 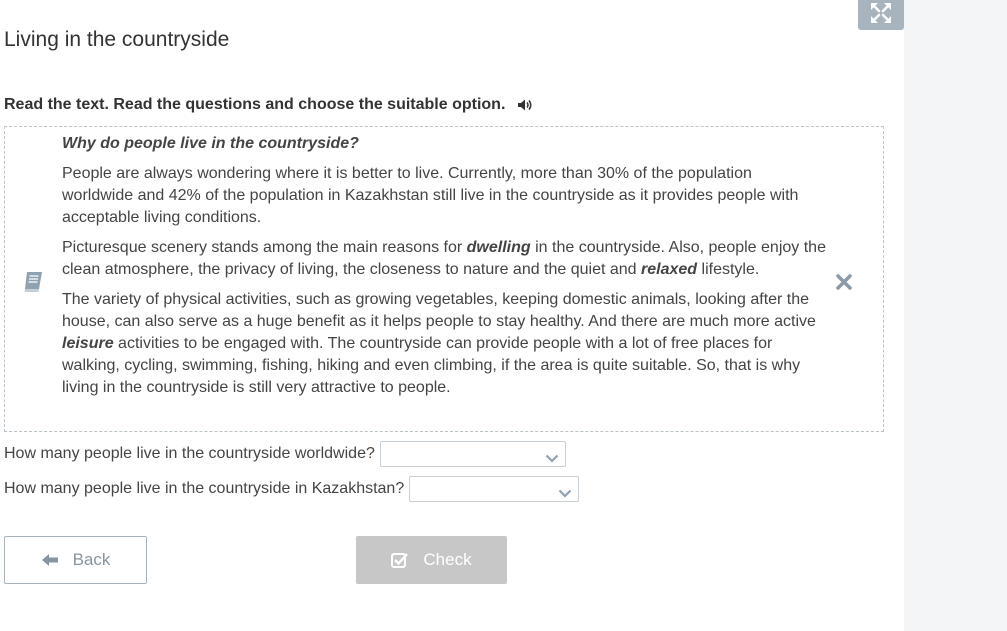 What do you see at coordinates (50, 560) in the screenshot?
I see `arrow-left-icon` at bounding box center [50, 560].